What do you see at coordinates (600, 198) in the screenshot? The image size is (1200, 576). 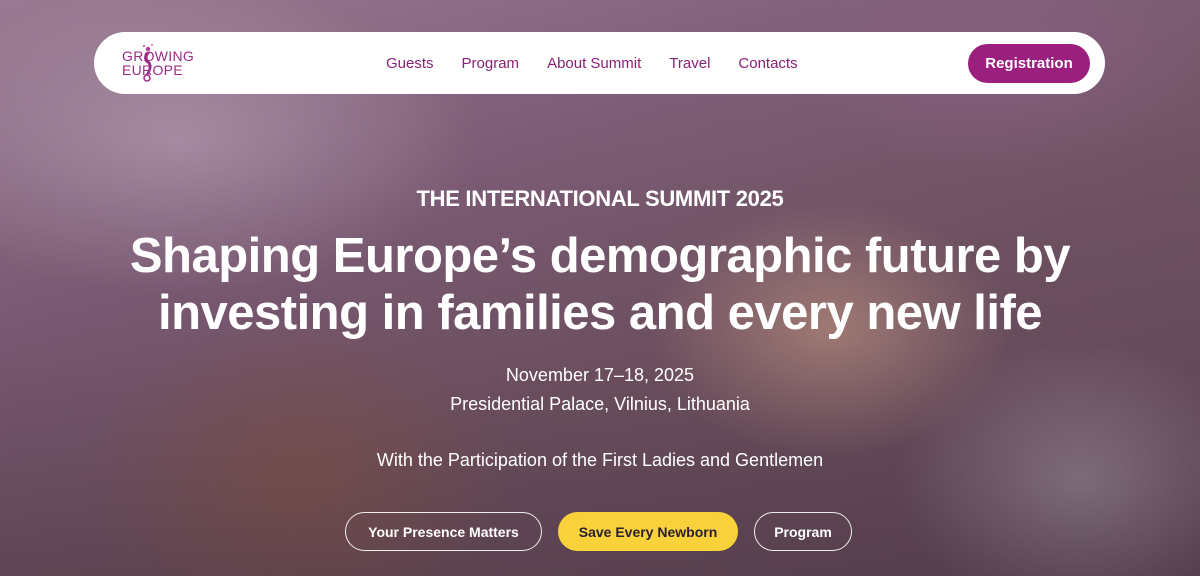 I see `summit-eyebrow: THE INTERNATIONAL SUMMIT 2025` at bounding box center [600, 198].